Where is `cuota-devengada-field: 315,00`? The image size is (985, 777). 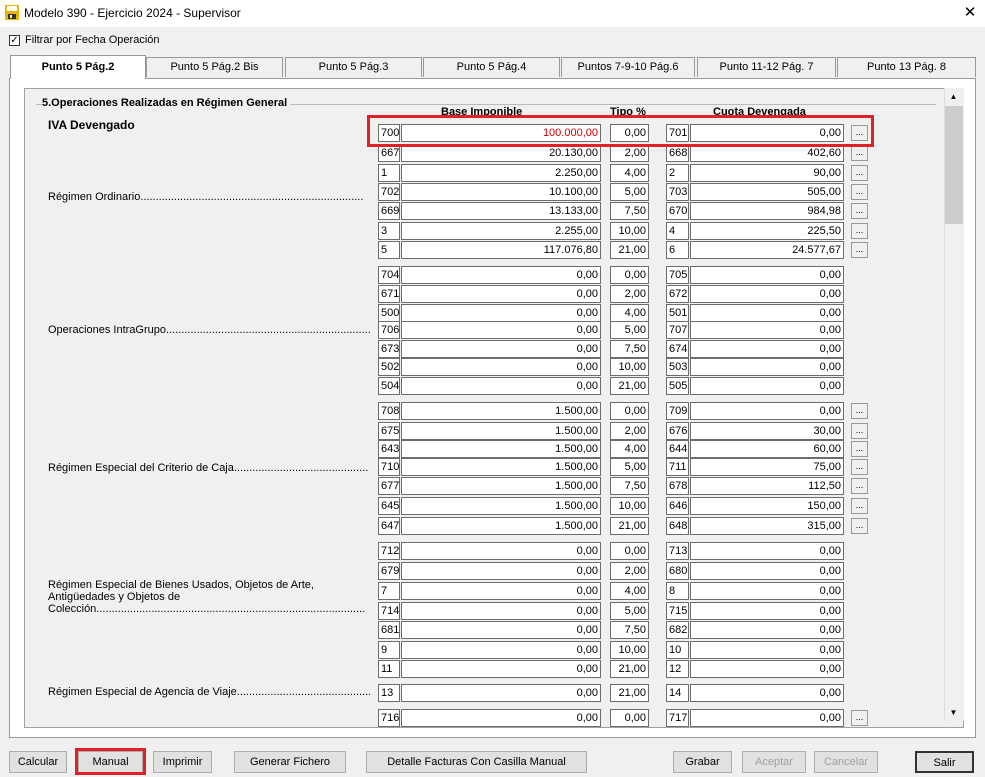 cuota-devengada-field: 315,00 is located at coordinates (767, 526).